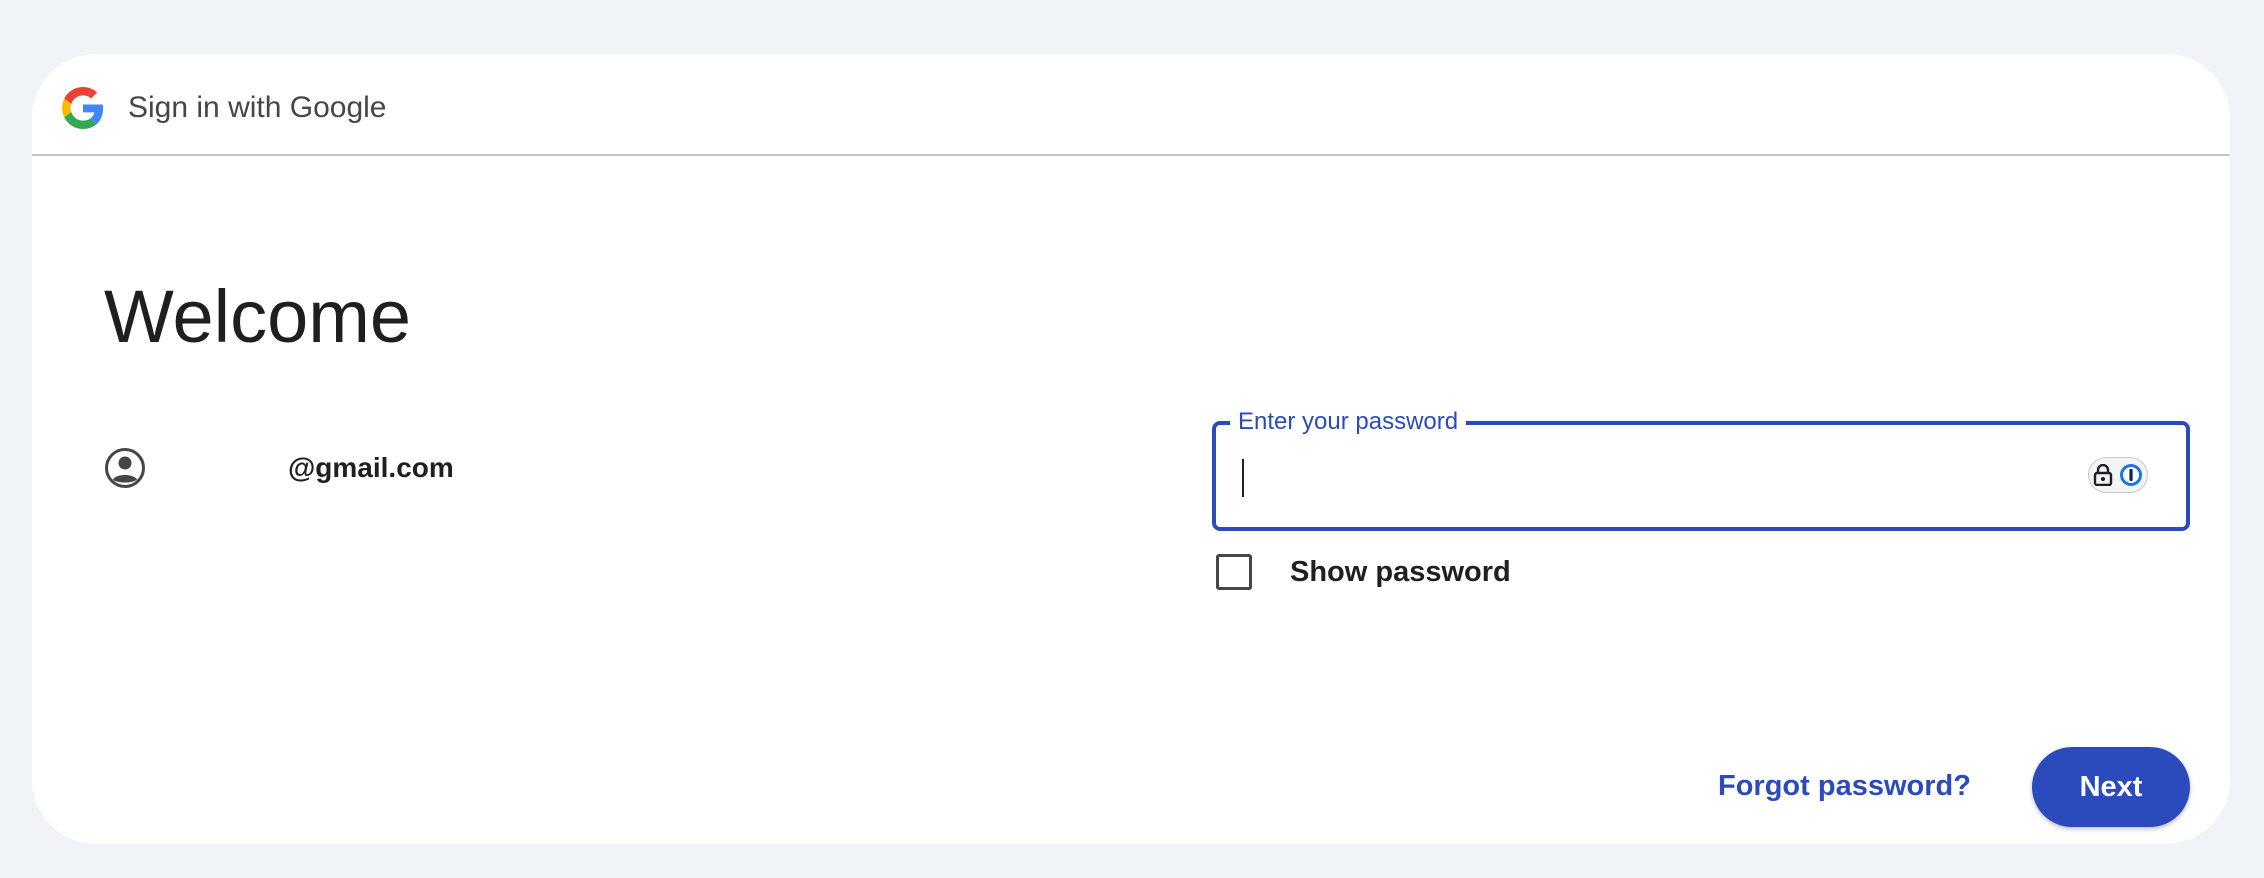 The height and width of the screenshot is (878, 2264). What do you see at coordinates (257, 107) in the screenshot?
I see `header-title: Sign in with Google` at bounding box center [257, 107].